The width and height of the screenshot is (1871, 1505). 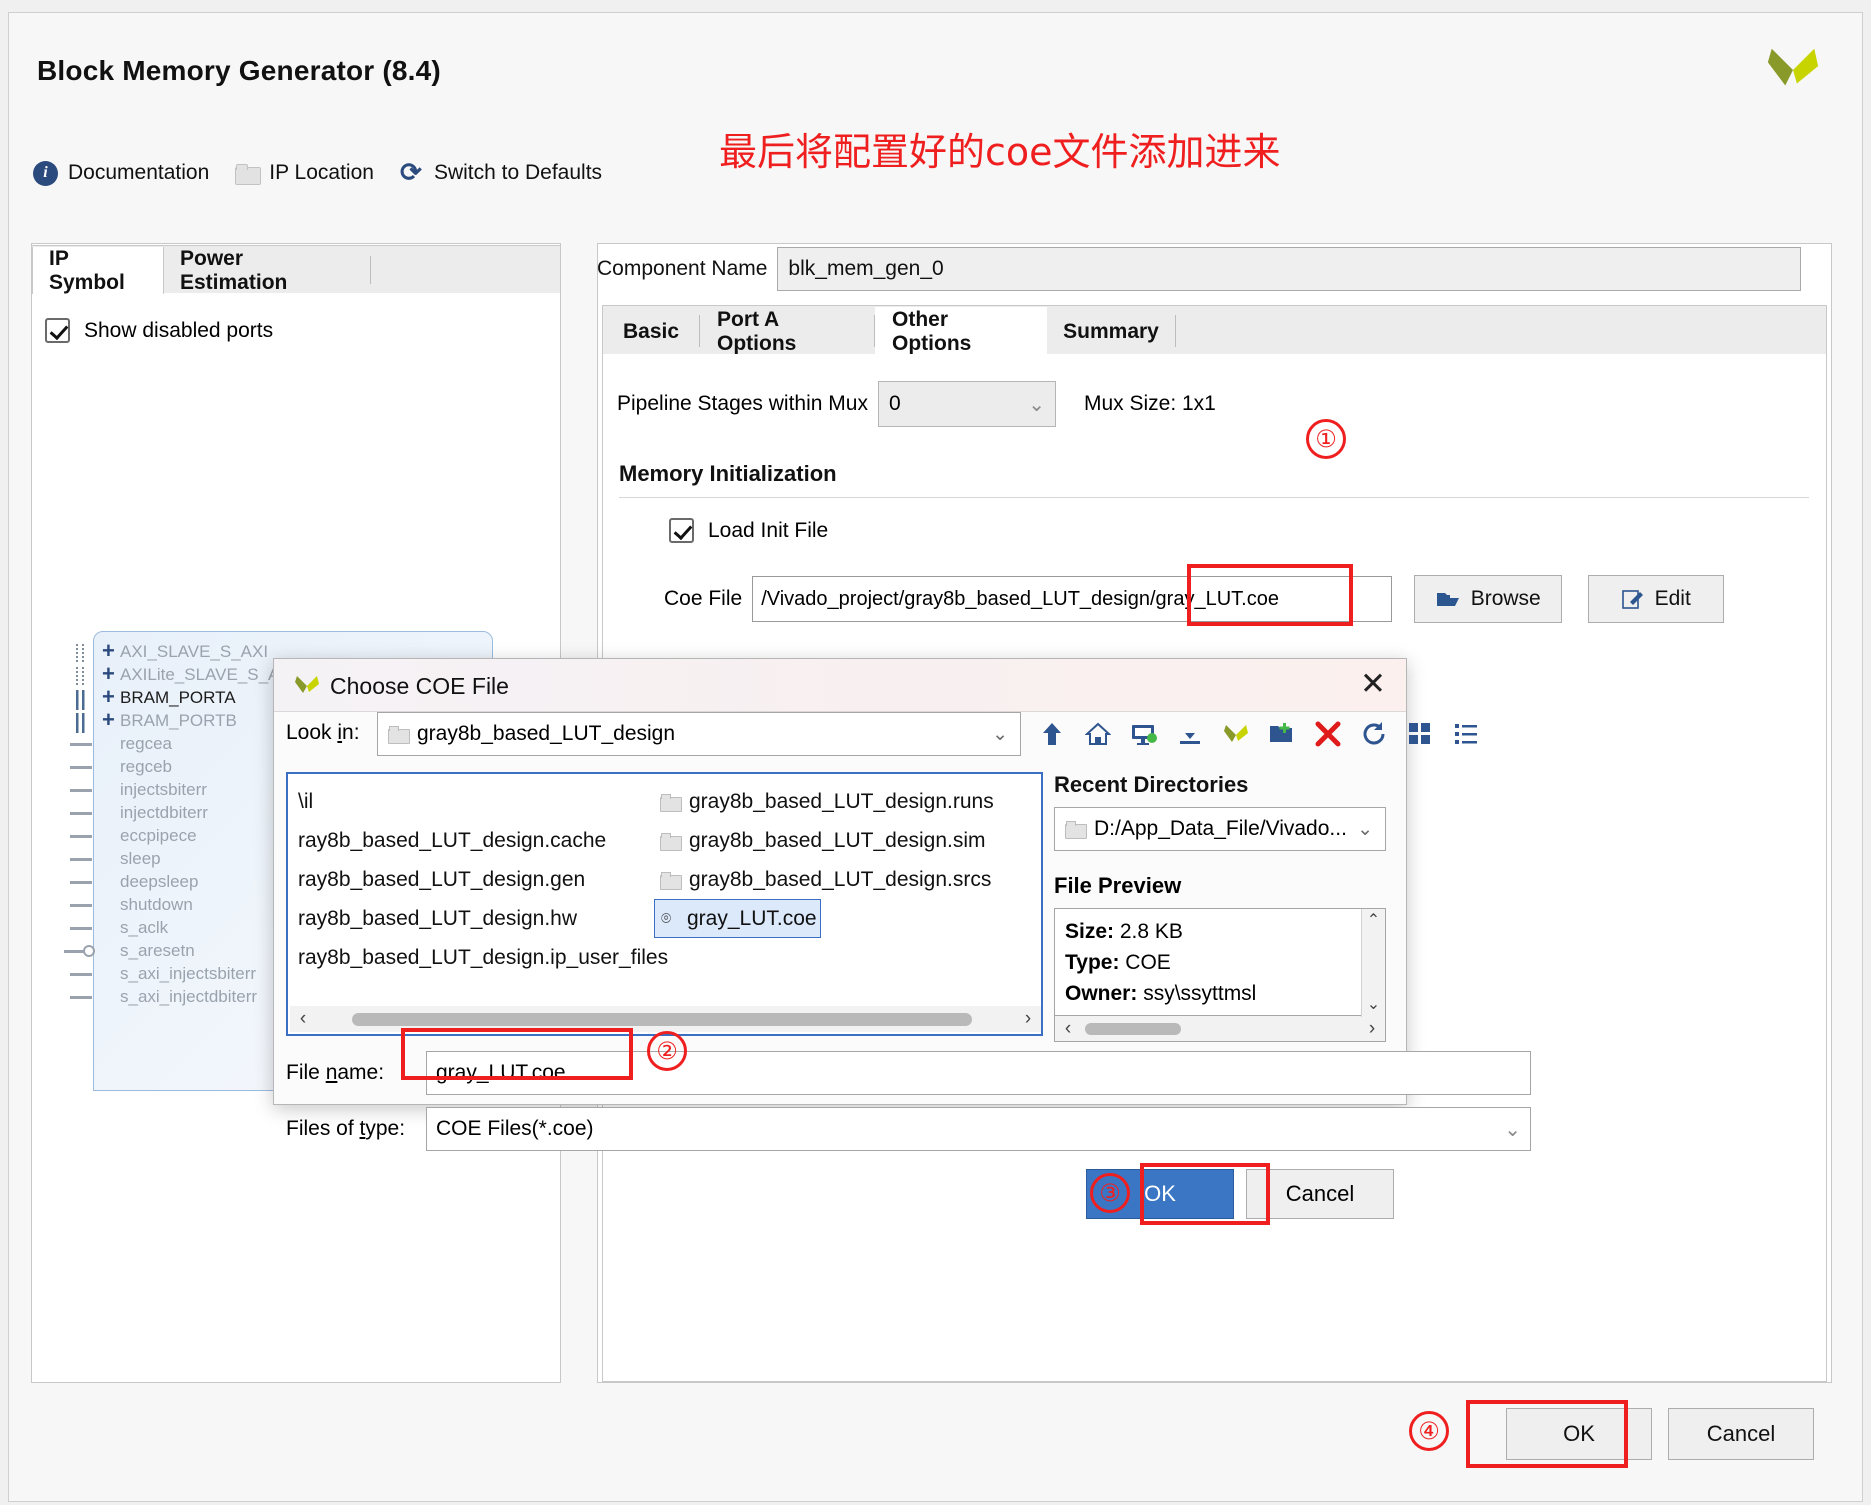 I want to click on list-item: ray8b_based_LUT_design.gen, so click(x=477, y=879).